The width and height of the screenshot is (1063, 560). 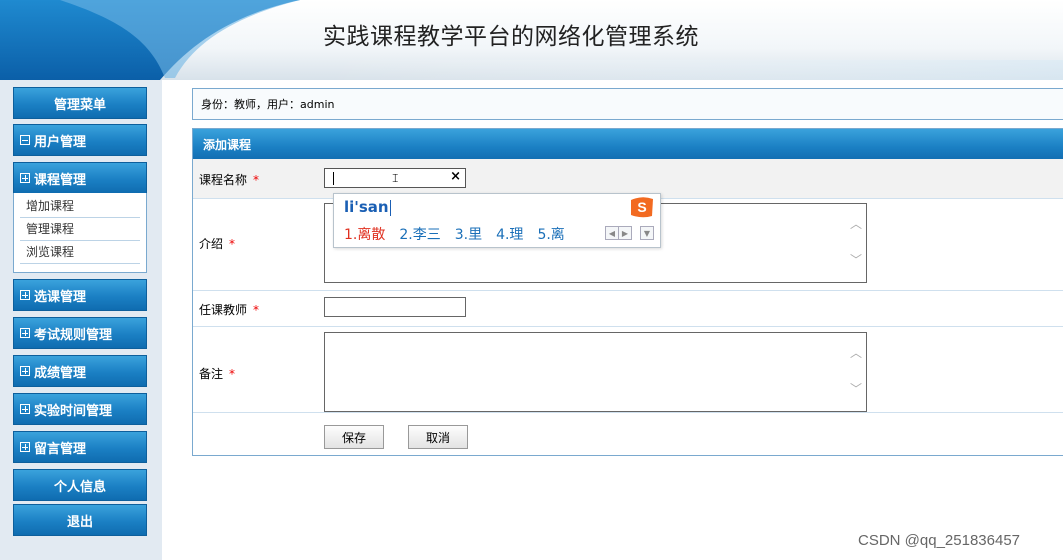 What do you see at coordinates (939, 540) in the screenshot?
I see `watermark-text: CSDN @qq_251836457` at bounding box center [939, 540].